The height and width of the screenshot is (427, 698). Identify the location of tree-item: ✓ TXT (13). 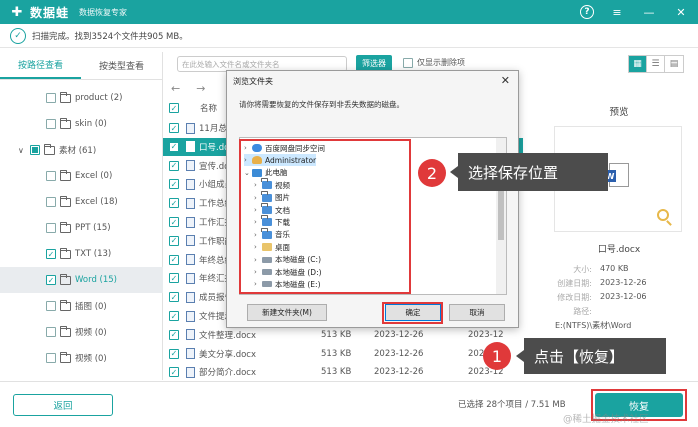
(78, 254).